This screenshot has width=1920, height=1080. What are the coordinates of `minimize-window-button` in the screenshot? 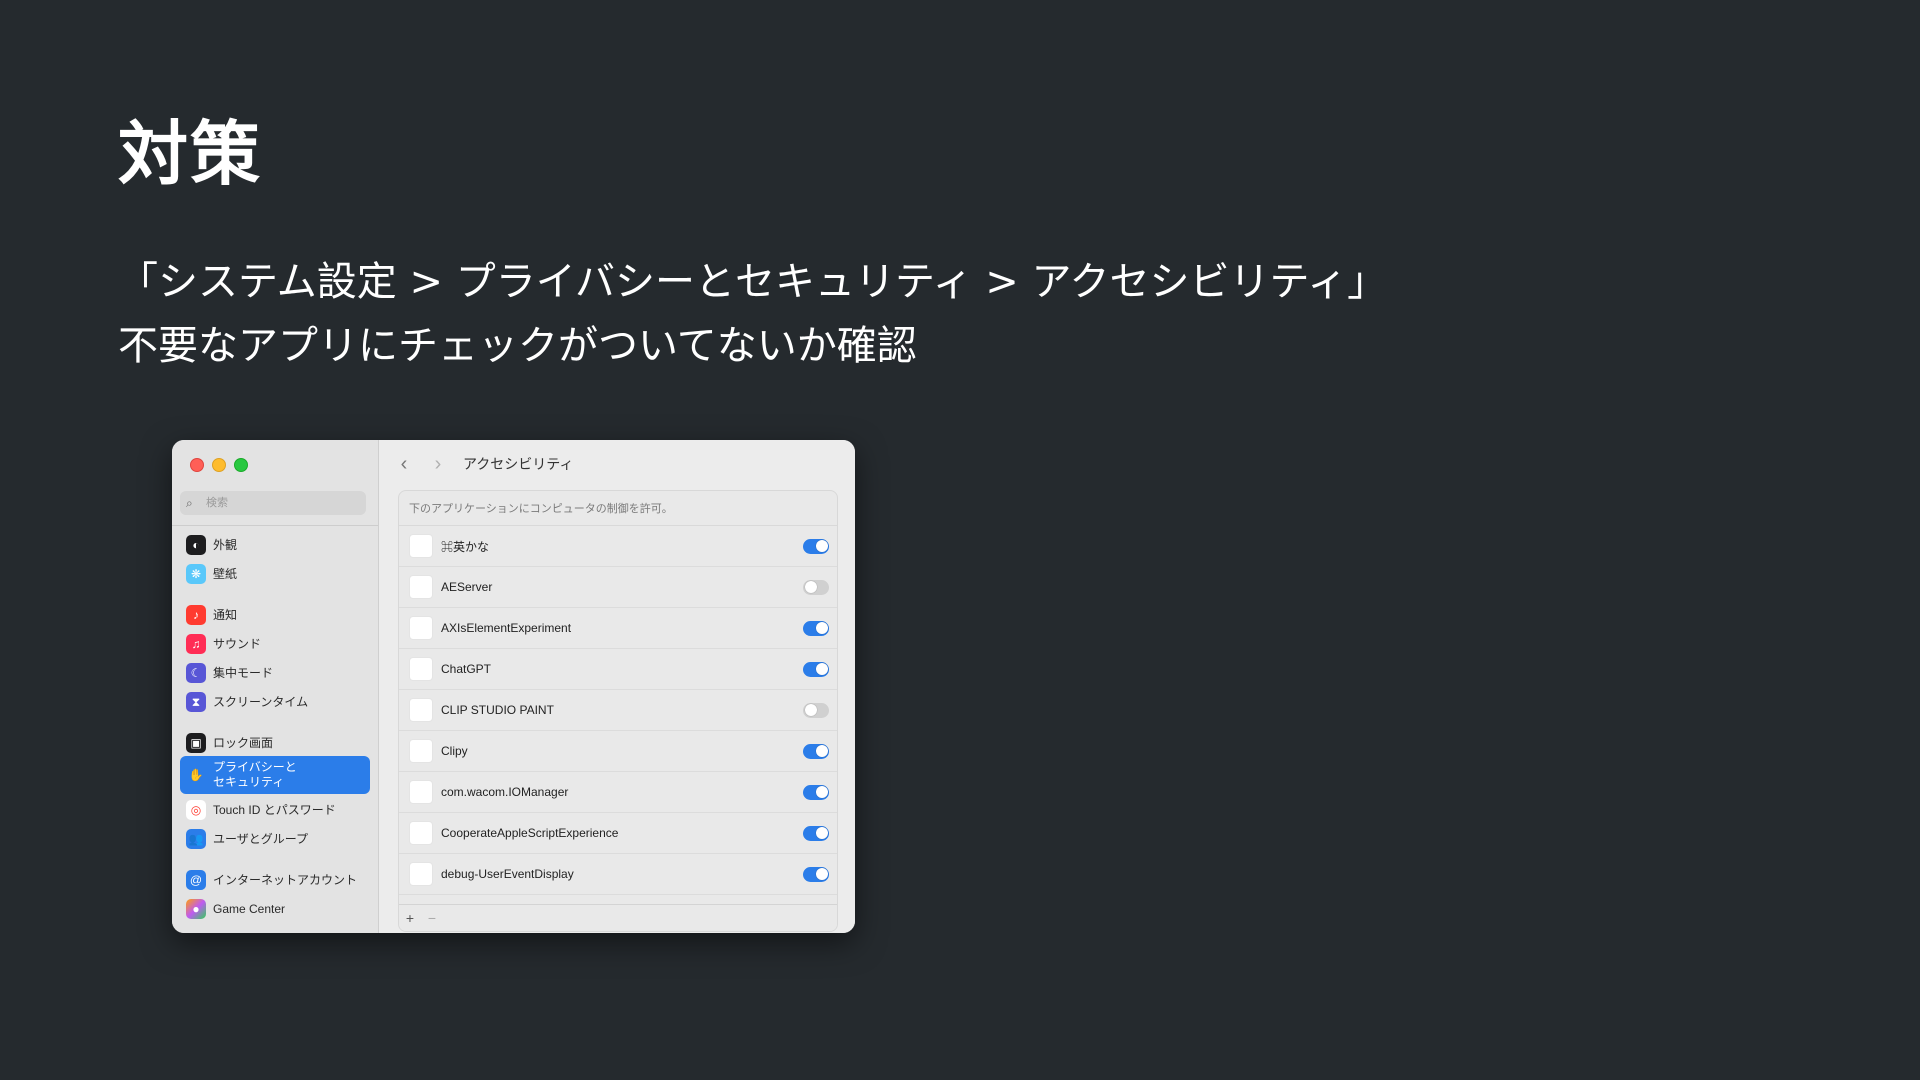 It's located at (219, 465).